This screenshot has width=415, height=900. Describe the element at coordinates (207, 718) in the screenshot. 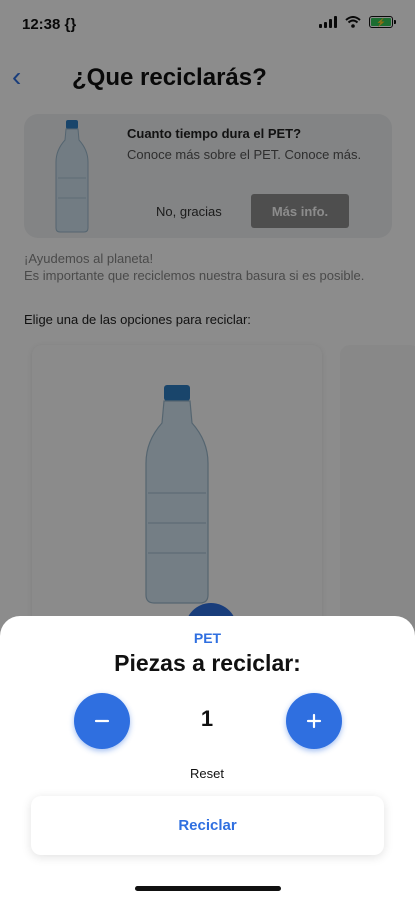

I see `piece-count: 1` at that location.